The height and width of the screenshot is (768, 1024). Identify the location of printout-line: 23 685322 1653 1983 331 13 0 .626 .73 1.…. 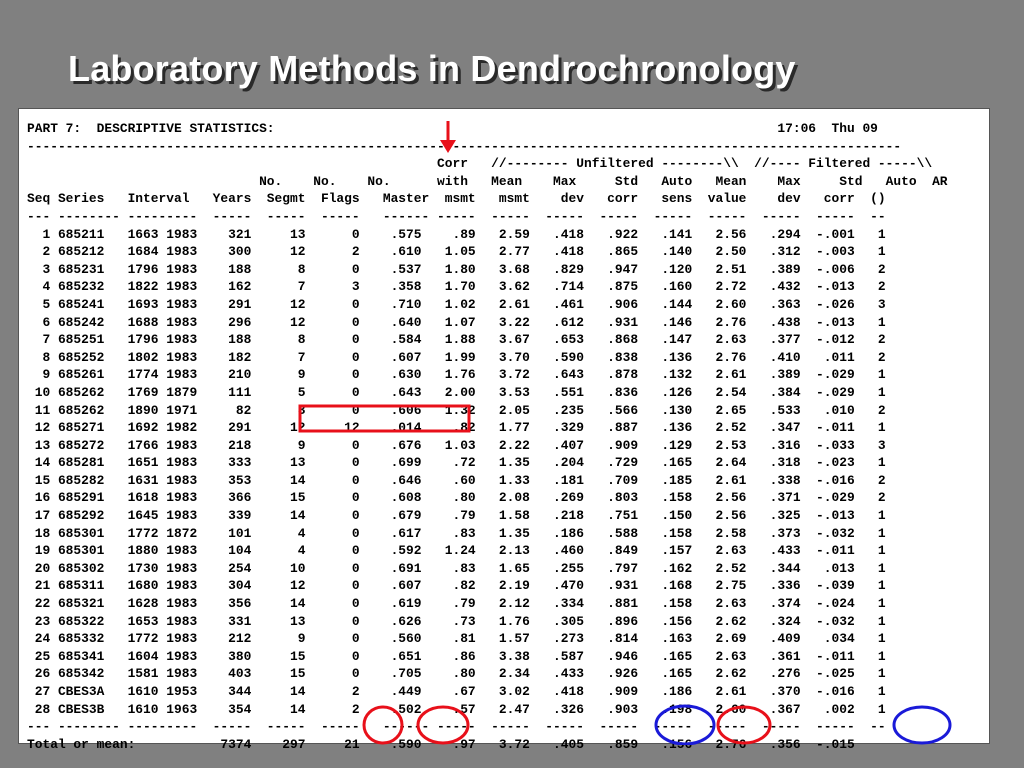
(456, 621).